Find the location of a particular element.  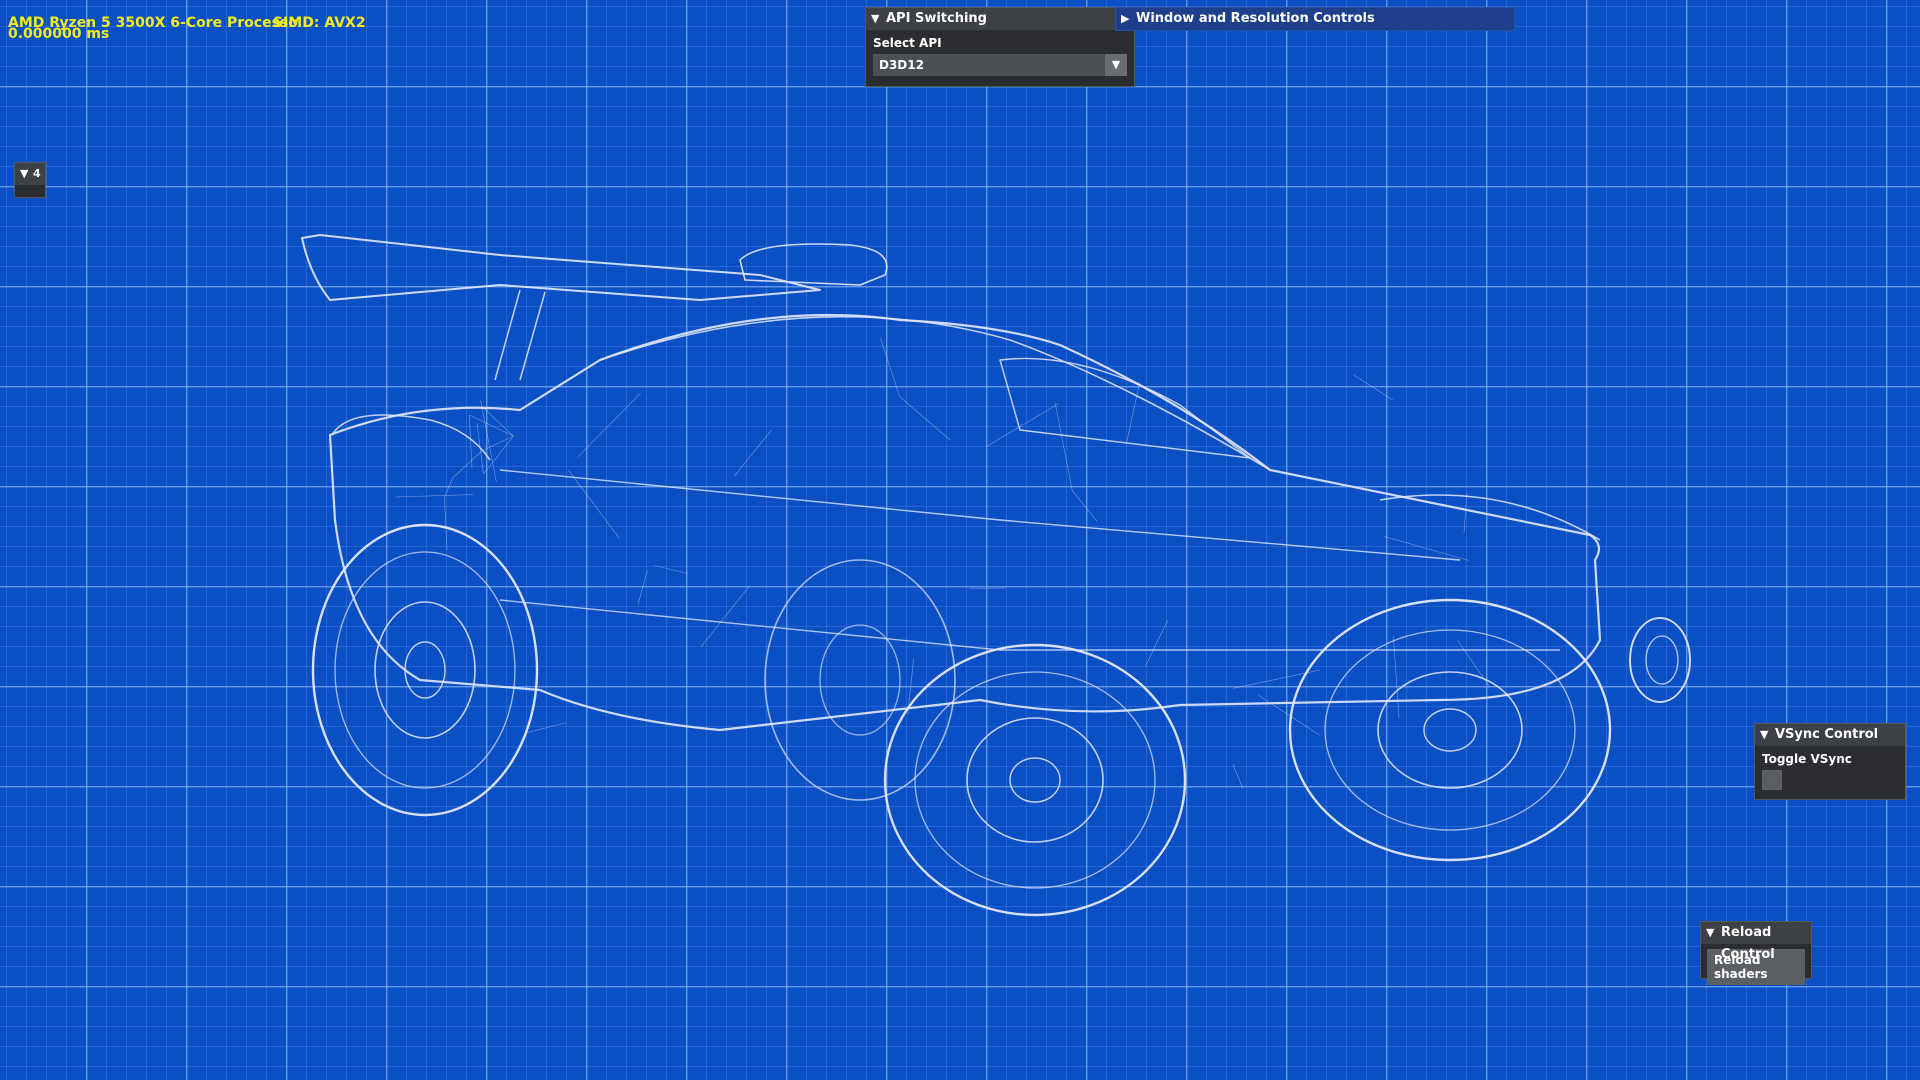

mid-wheel is located at coordinates (860, 680).